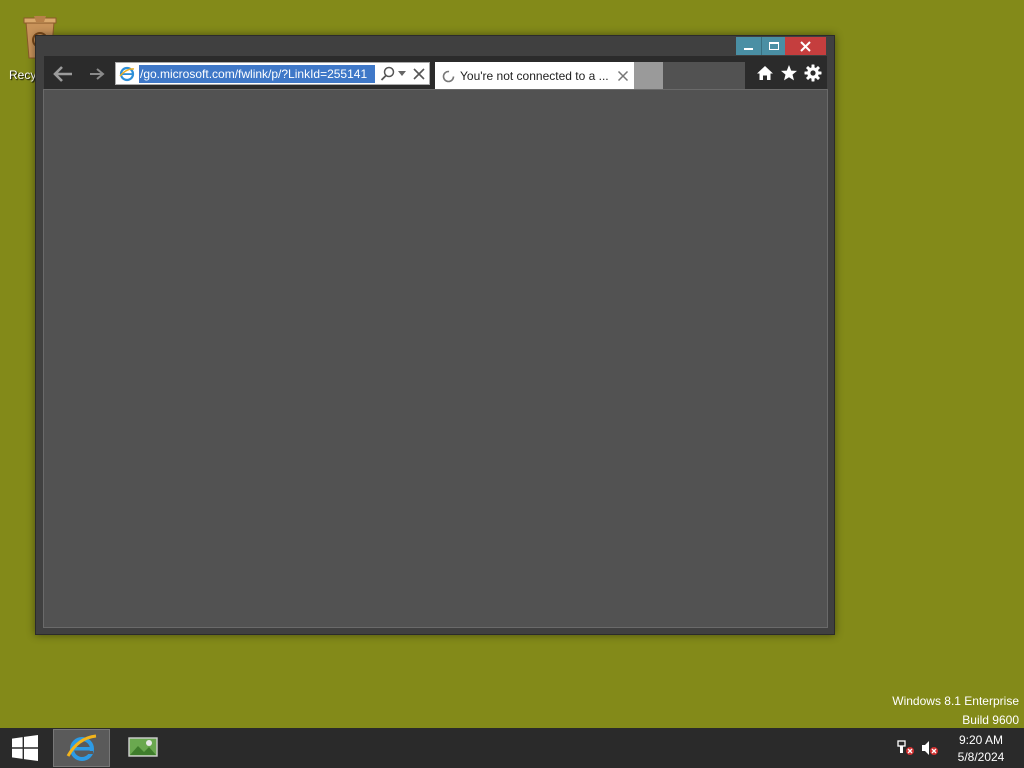 The height and width of the screenshot is (768, 1024). Describe the element at coordinates (789, 73) in the screenshot. I see `favorites-star-icon` at that location.